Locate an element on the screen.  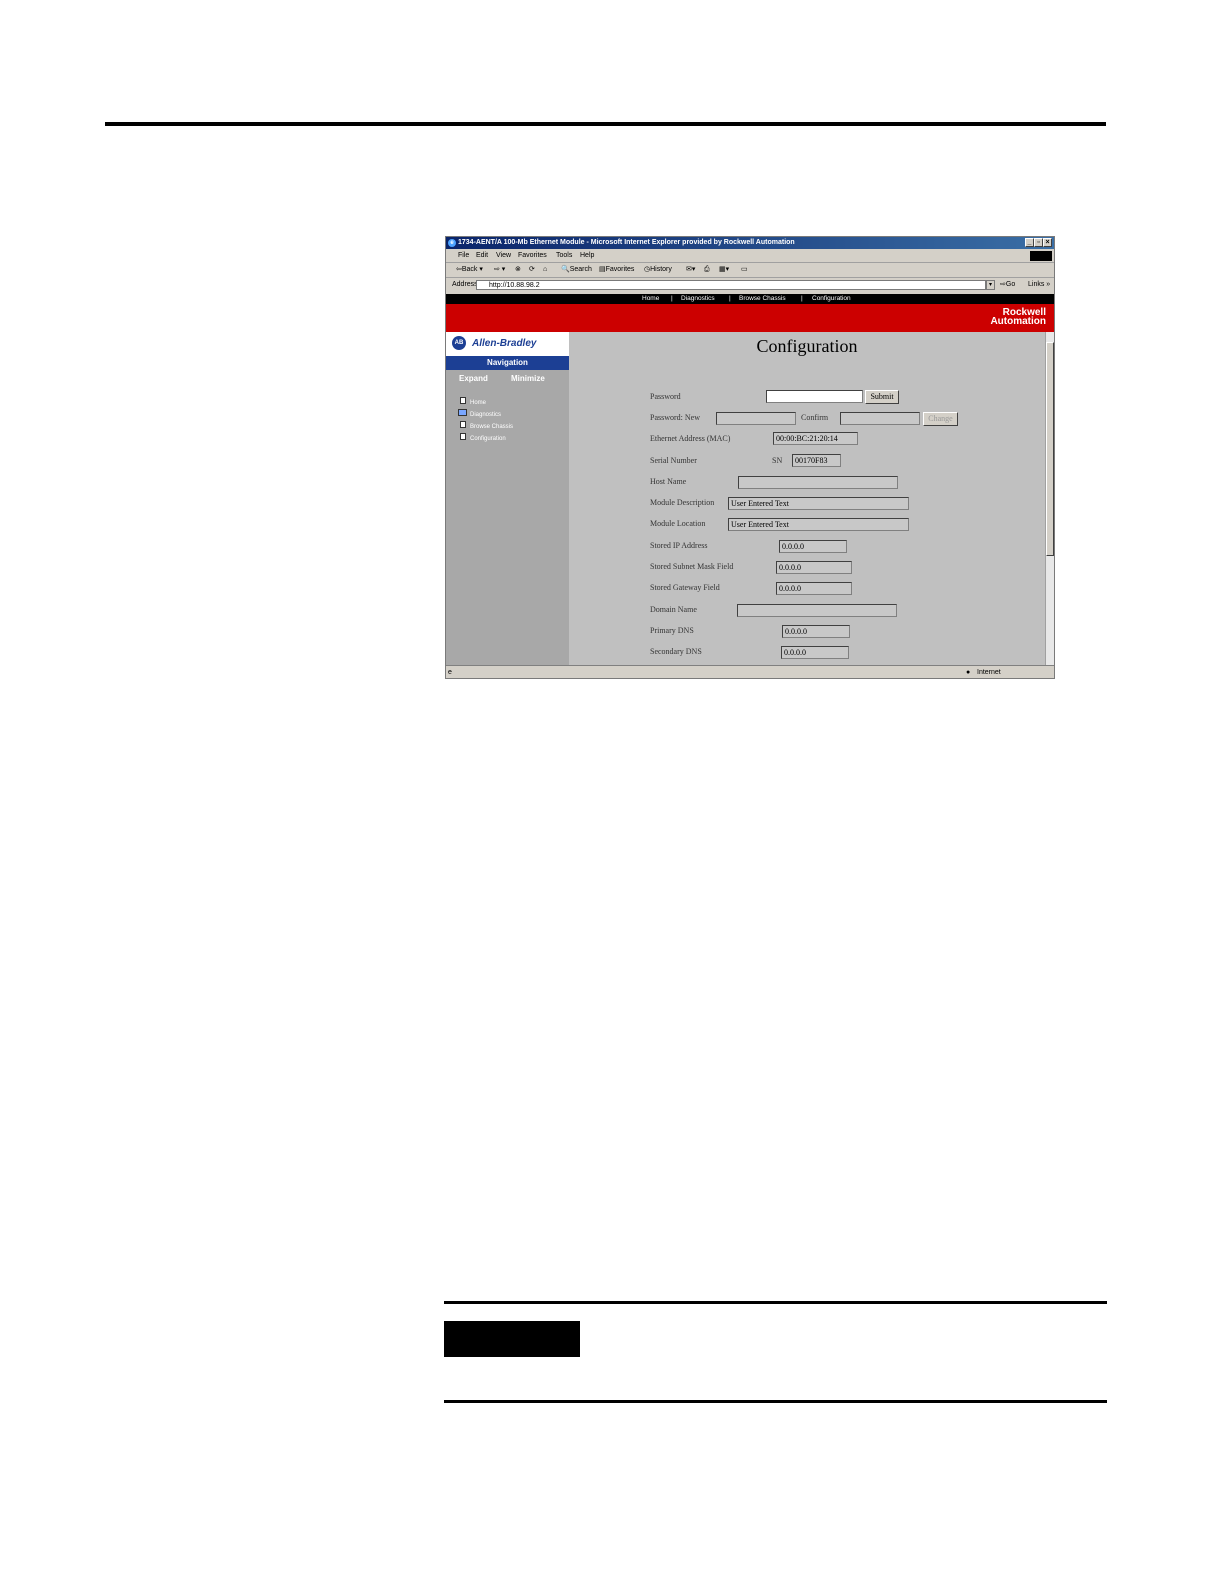
mail-icon: ✉▾ is located at coordinates (690, 270).